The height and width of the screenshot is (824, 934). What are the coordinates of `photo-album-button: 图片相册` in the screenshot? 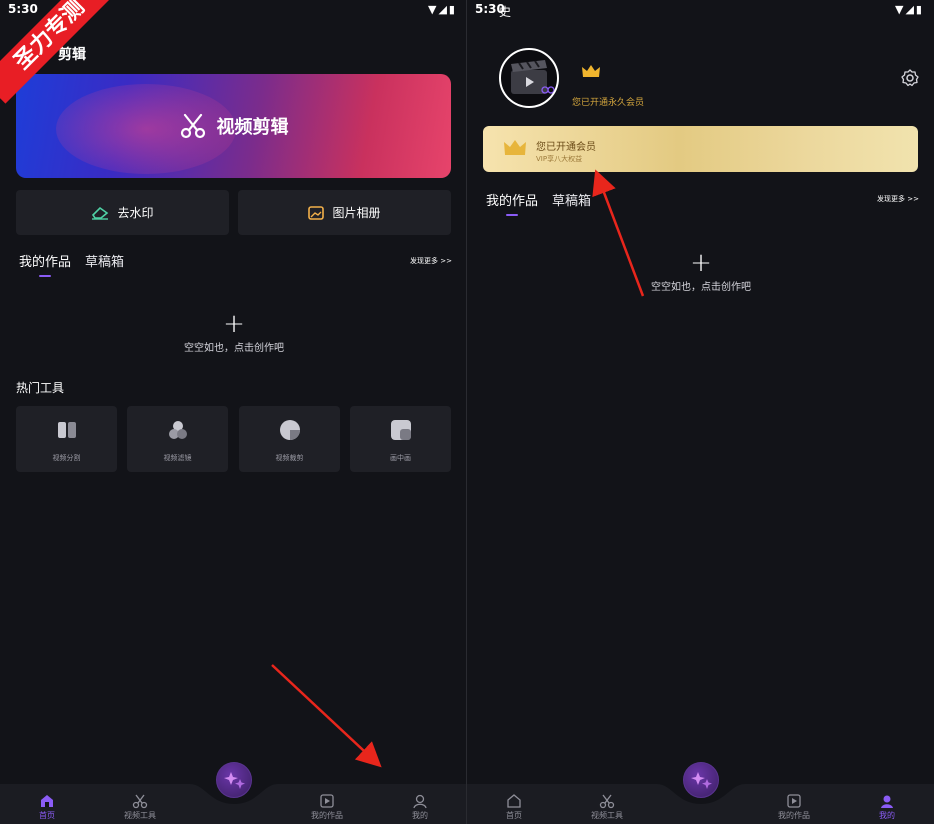 It's located at (344, 212).